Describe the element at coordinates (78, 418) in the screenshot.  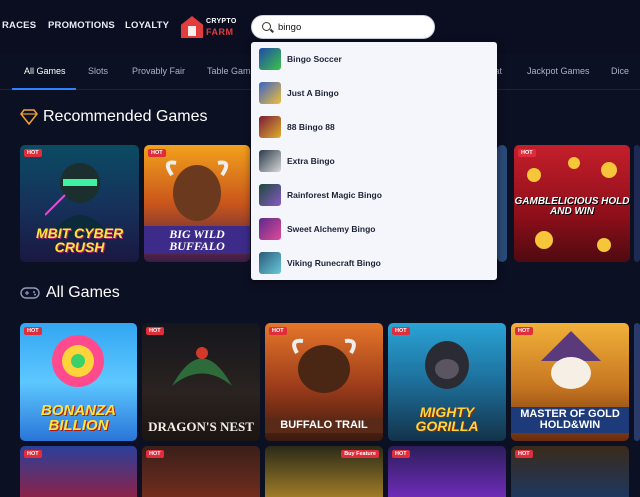
I see `game-title: Bonanza Billion` at that location.